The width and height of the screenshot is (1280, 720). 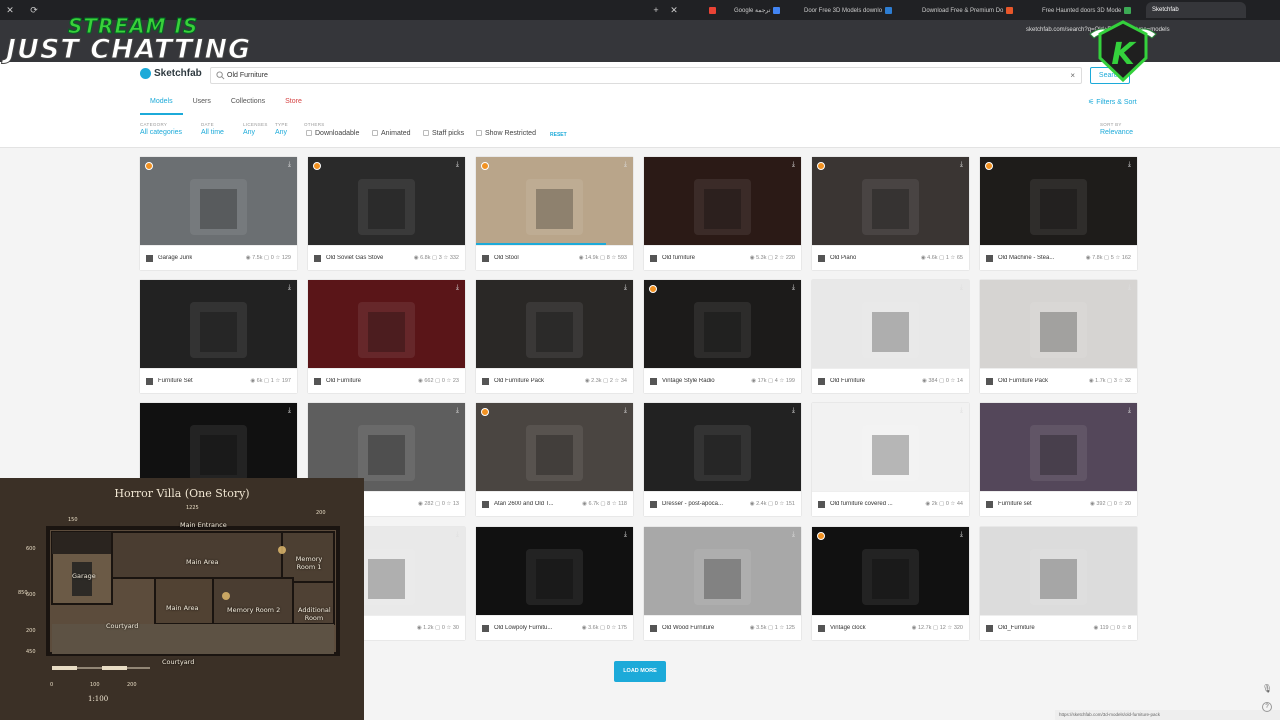 I want to click on checkbox-show-restricted: Show Restricted, so click(x=506, y=133).